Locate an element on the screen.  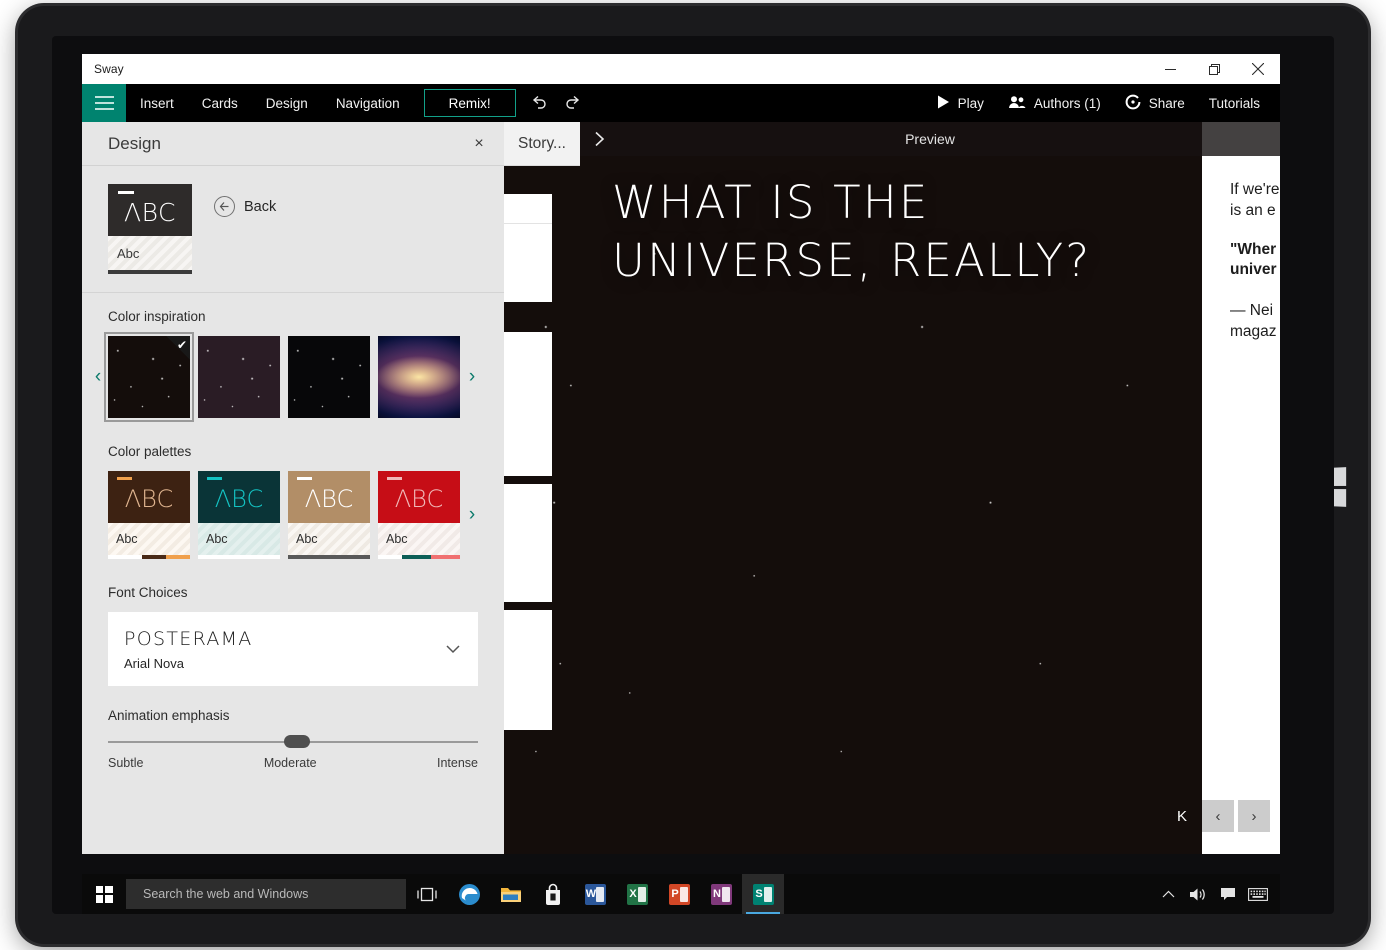
task-view-icon is located at coordinates (427, 894).